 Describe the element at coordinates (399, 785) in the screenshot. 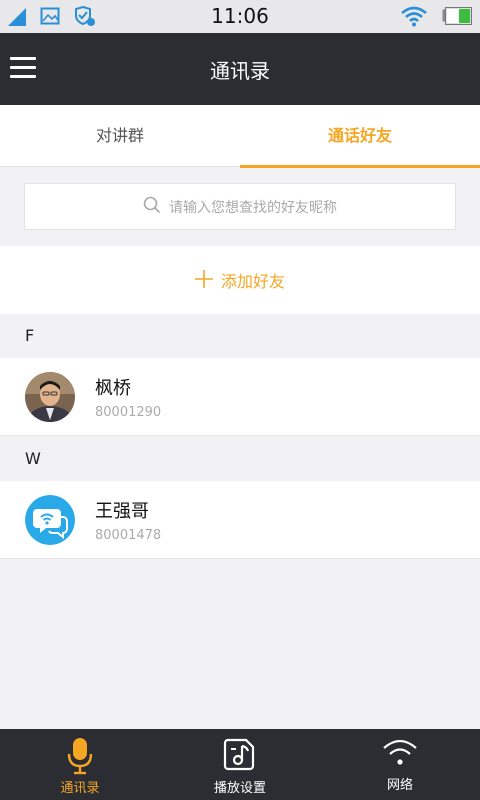

I see `nav-network-label: 网络` at that location.